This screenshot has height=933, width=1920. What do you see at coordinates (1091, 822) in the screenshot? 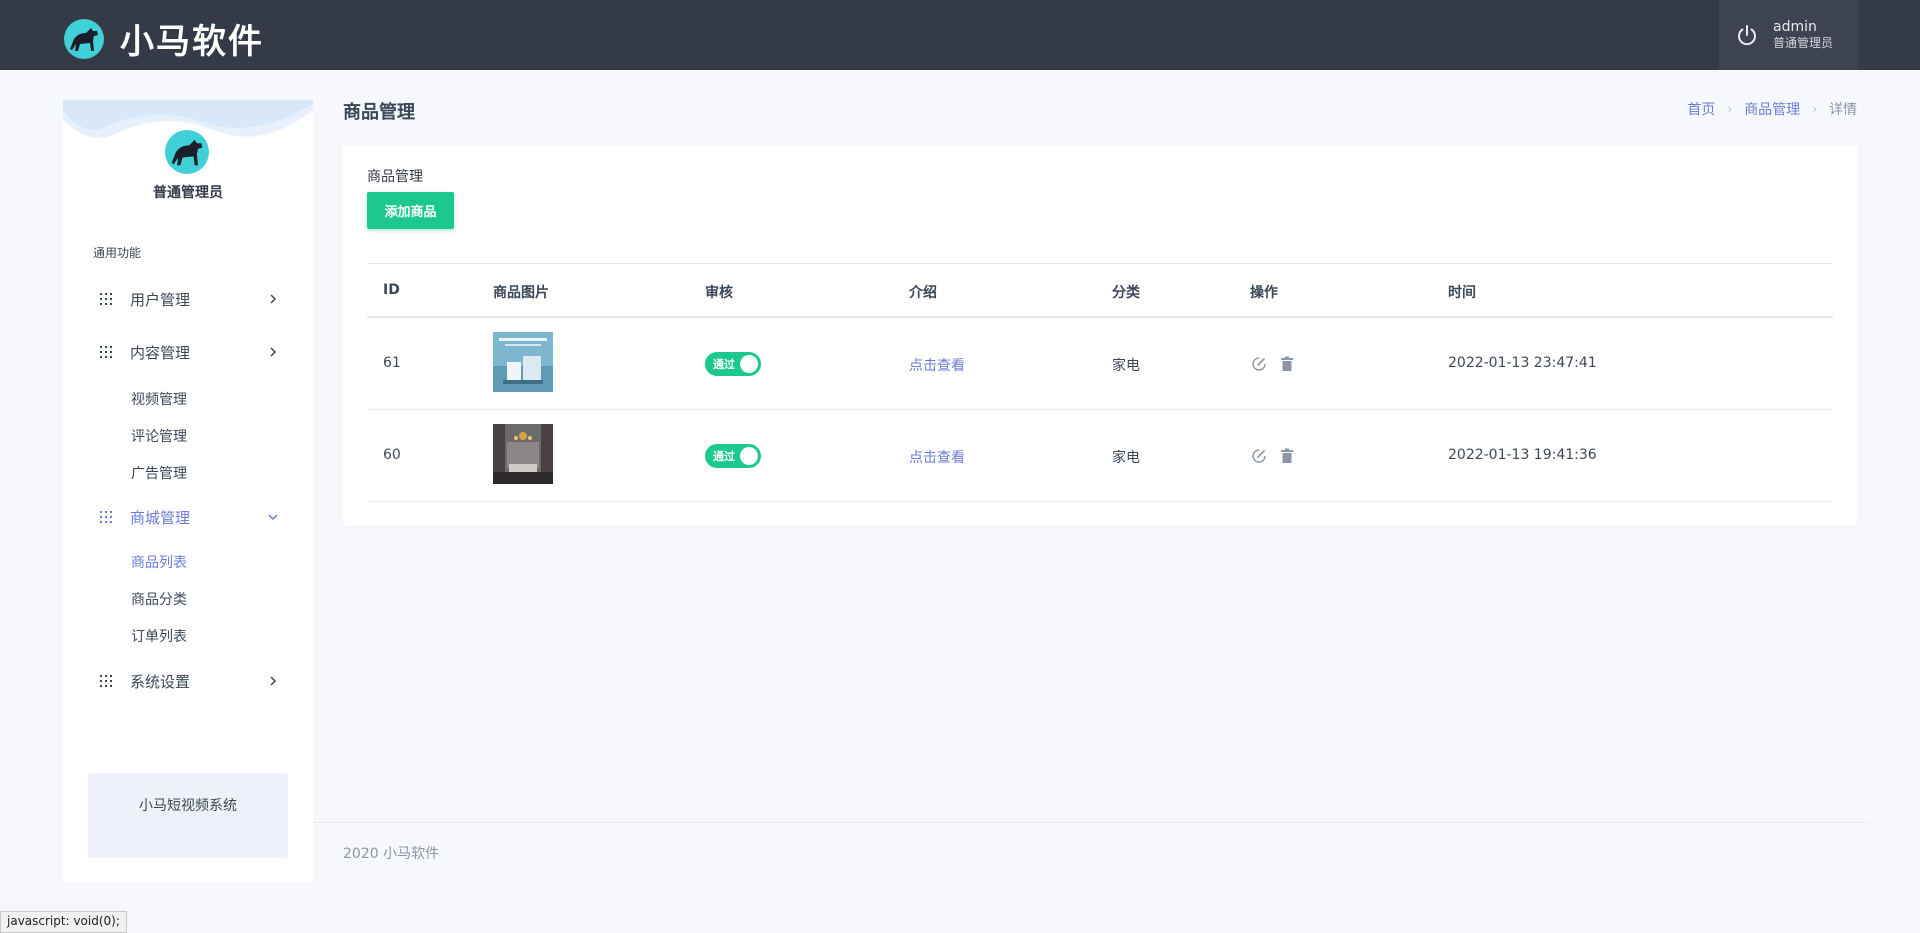
I see `footer-divider` at bounding box center [1091, 822].